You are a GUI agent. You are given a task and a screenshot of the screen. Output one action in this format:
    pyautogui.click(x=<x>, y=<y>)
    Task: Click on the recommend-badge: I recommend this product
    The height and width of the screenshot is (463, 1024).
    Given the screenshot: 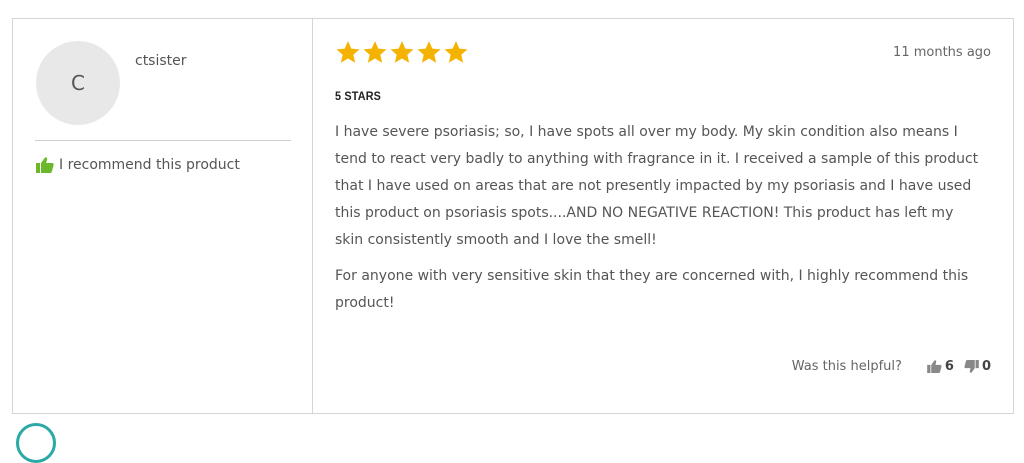 What is the action you would take?
    pyautogui.click(x=138, y=165)
    